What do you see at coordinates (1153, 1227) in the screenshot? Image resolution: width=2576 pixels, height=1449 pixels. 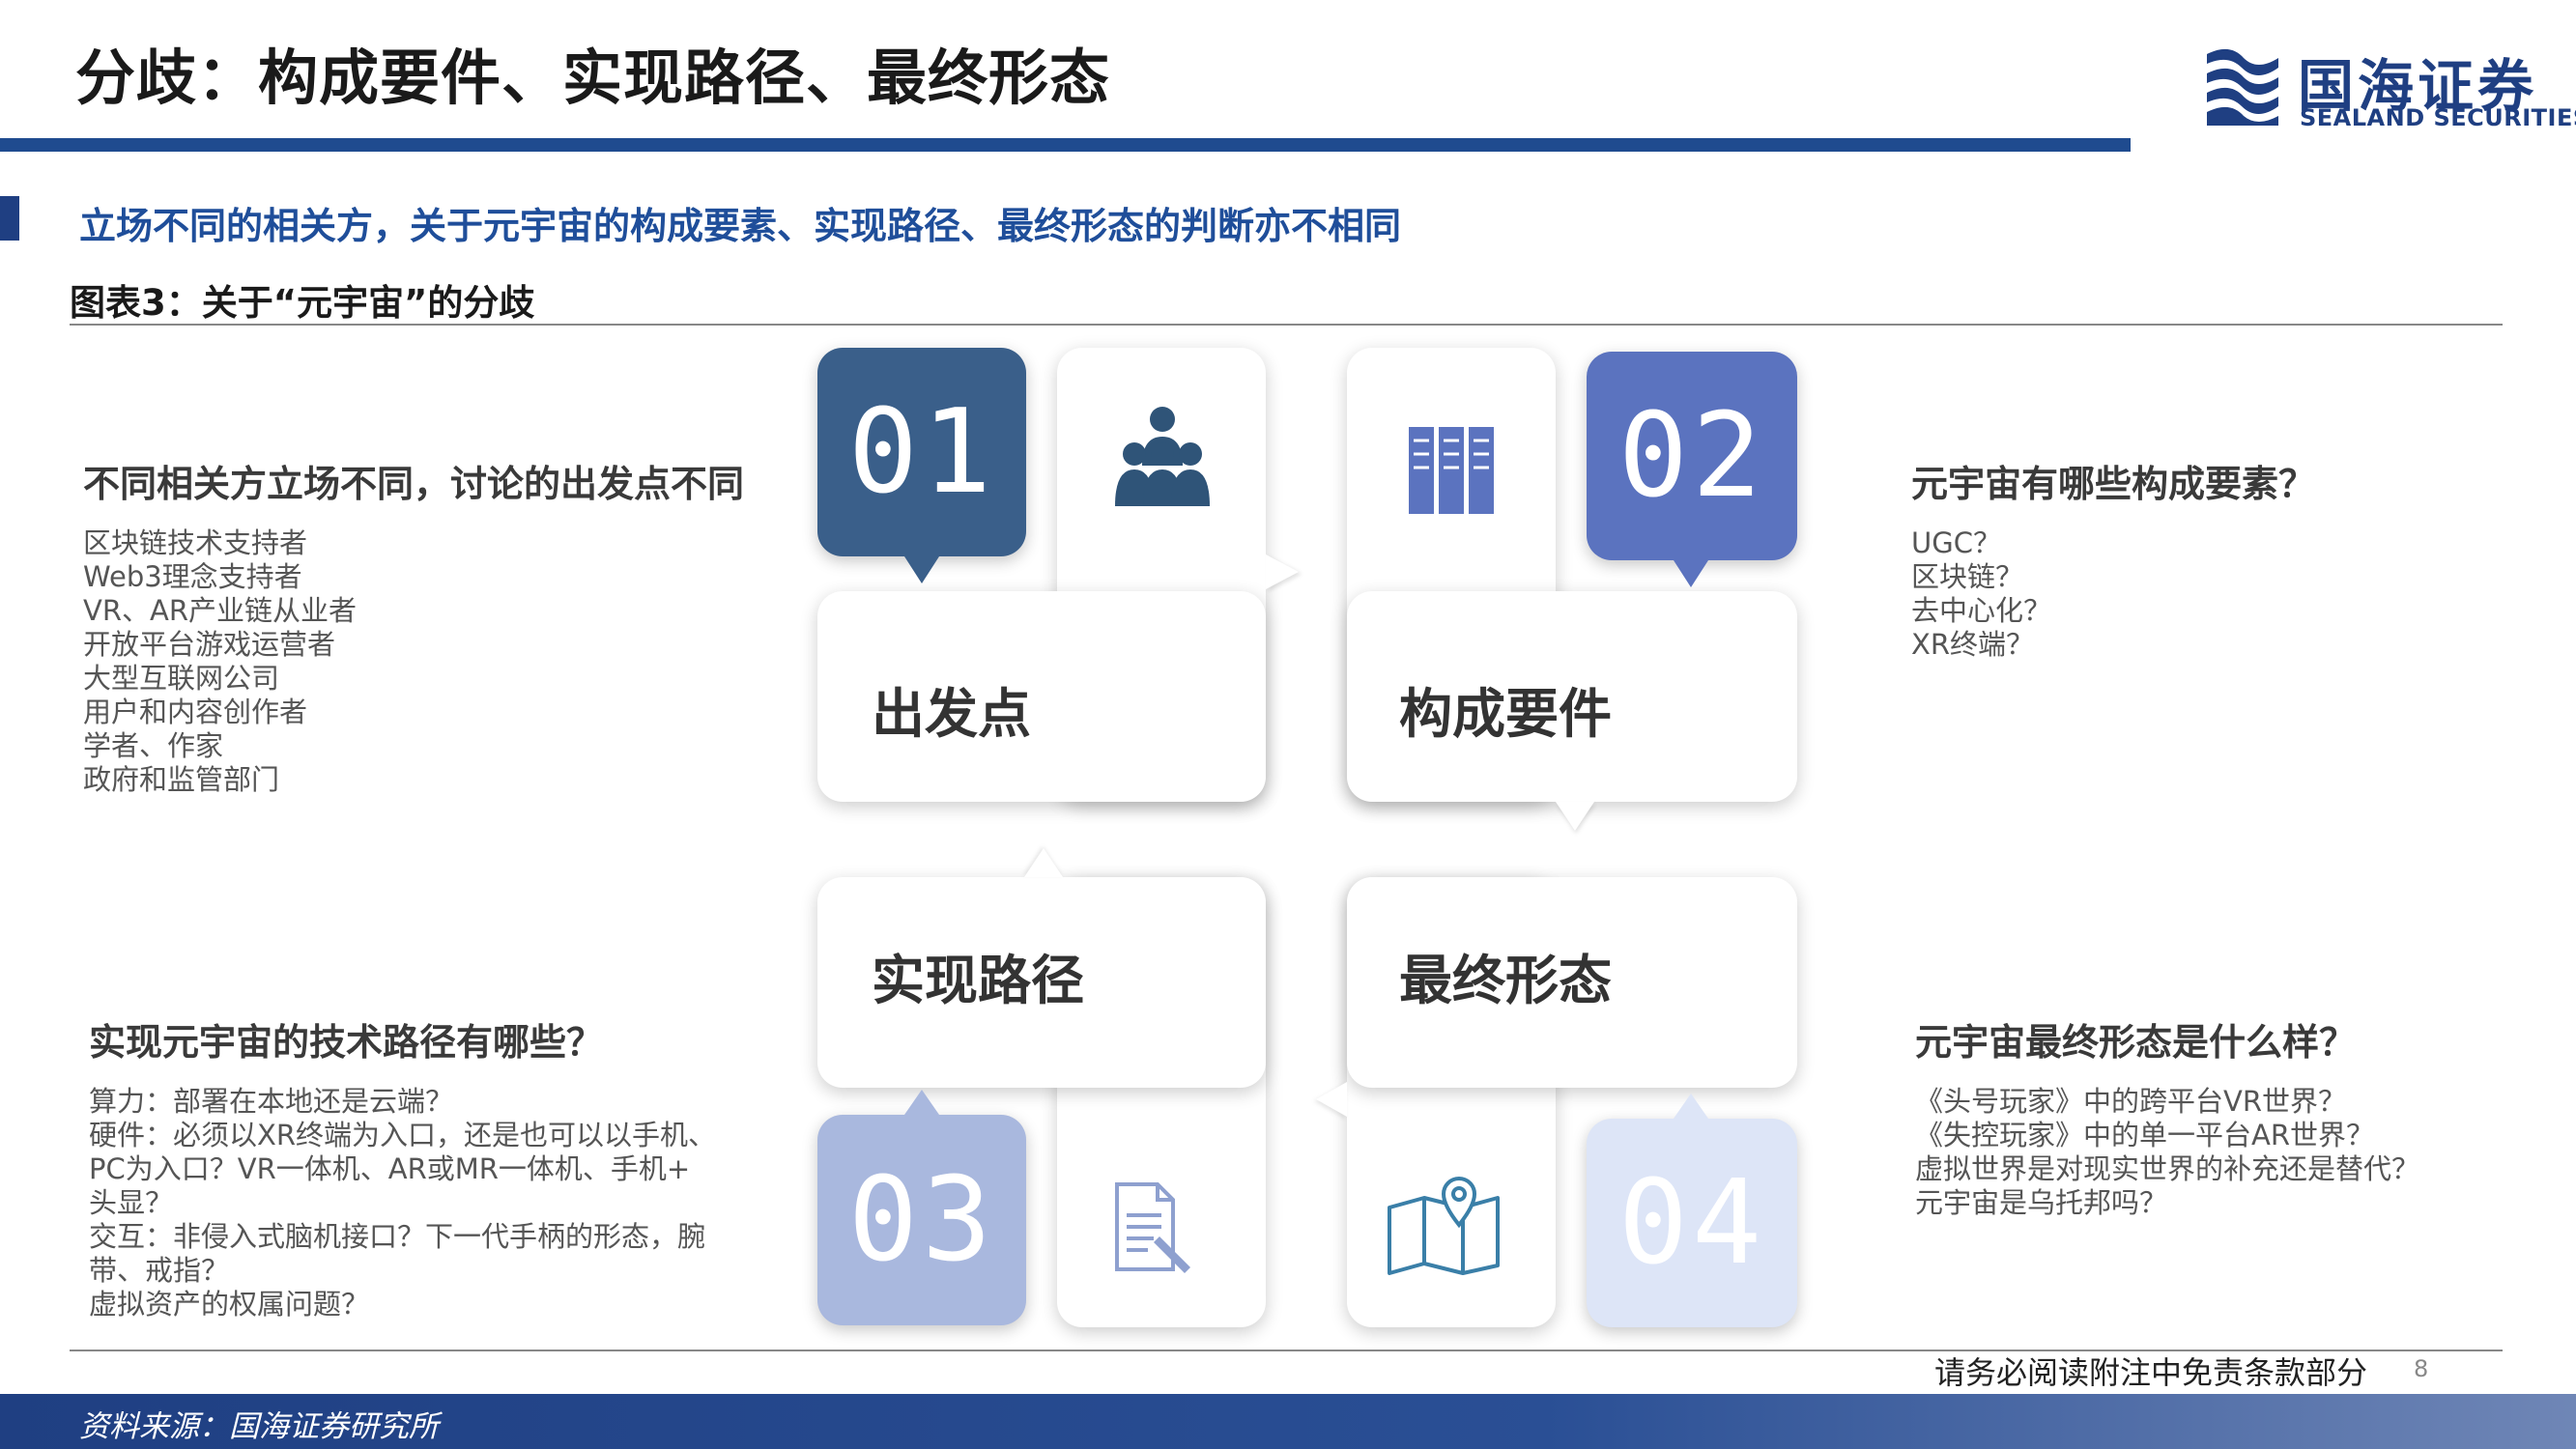 I see `document-edit-icon` at bounding box center [1153, 1227].